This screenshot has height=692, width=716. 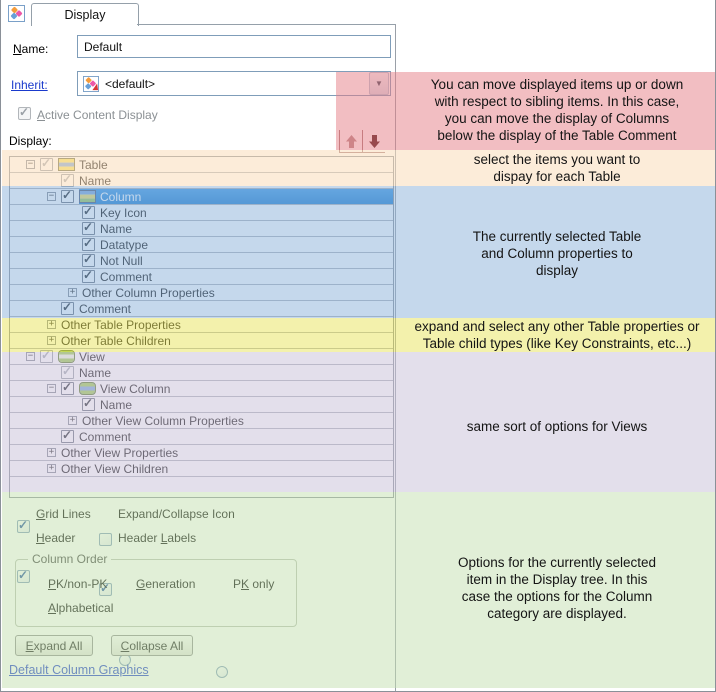 I want to click on inherit-value: <default>, so click(x=130, y=83).